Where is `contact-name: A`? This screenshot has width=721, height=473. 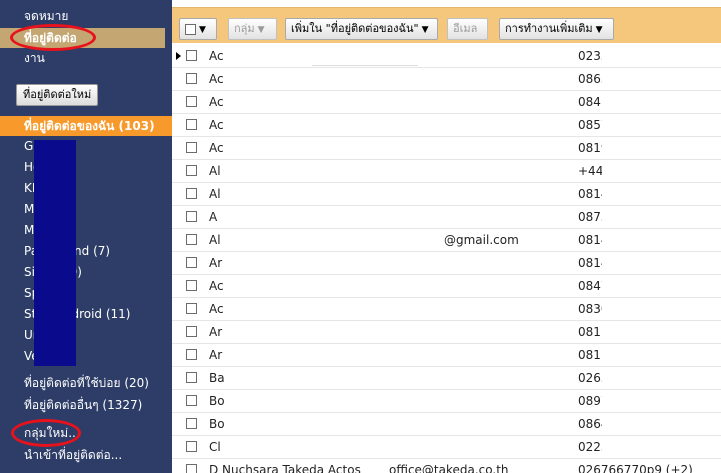 contact-name: A is located at coordinates (213, 217).